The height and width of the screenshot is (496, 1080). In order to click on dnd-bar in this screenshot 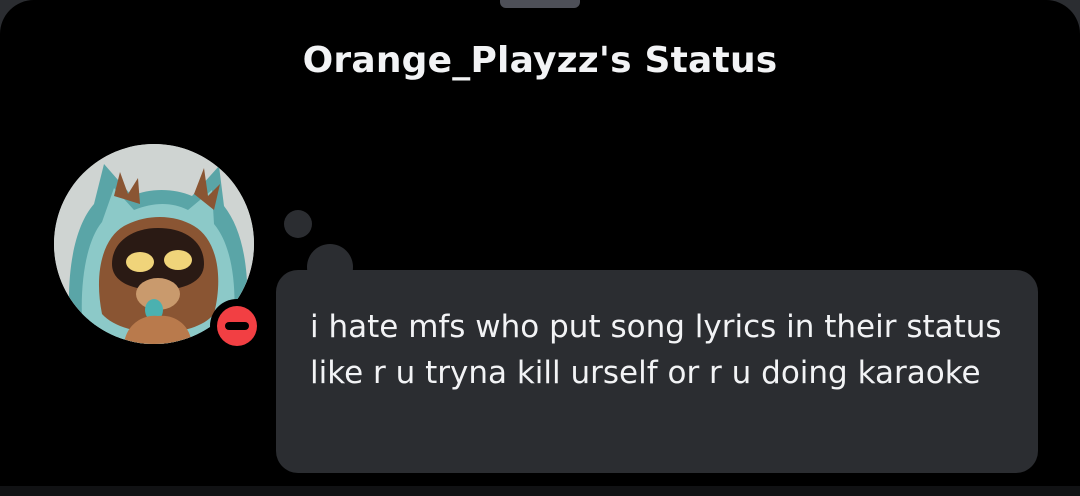, I will do `click(237, 326)`.